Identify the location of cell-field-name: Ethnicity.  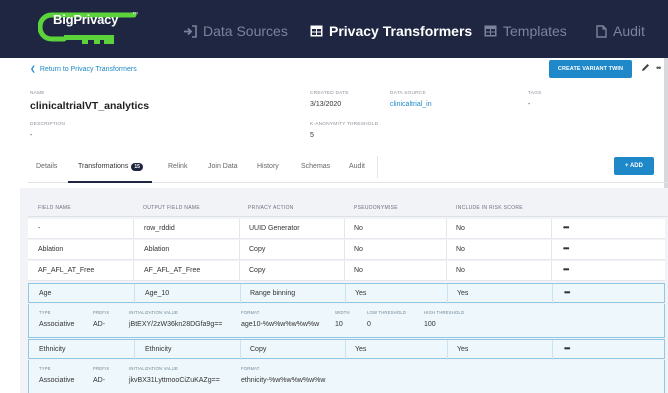
(52, 349).